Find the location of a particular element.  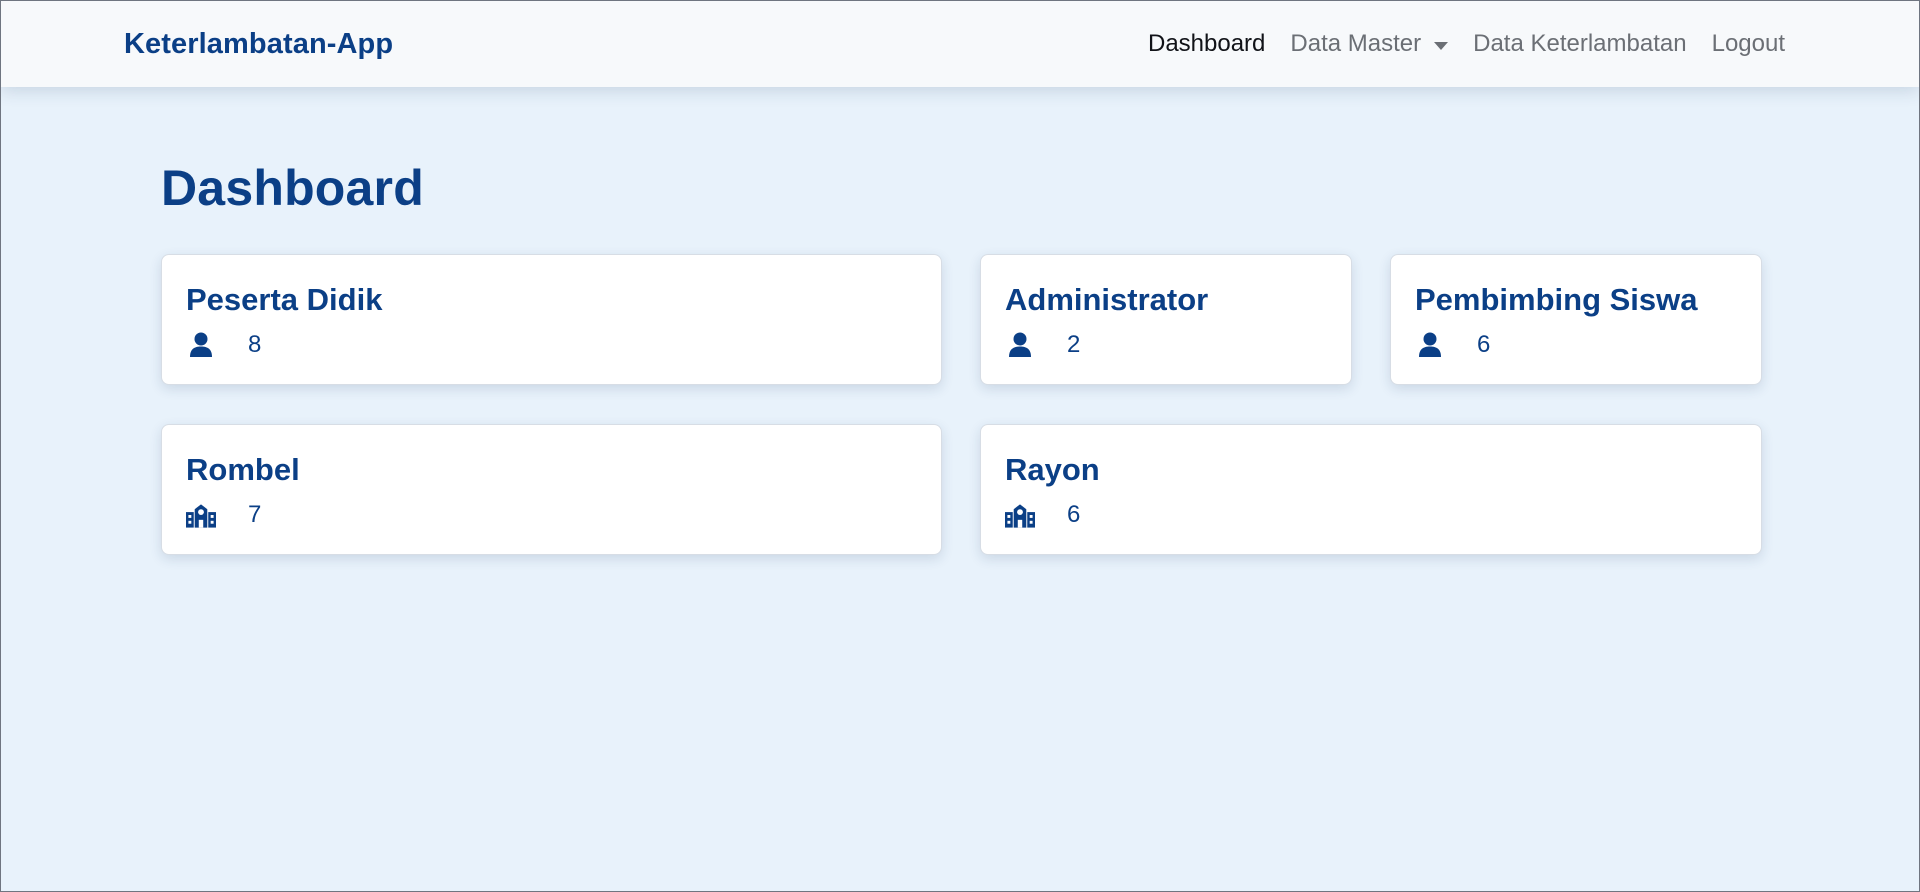

card-value: 7 is located at coordinates (255, 514).